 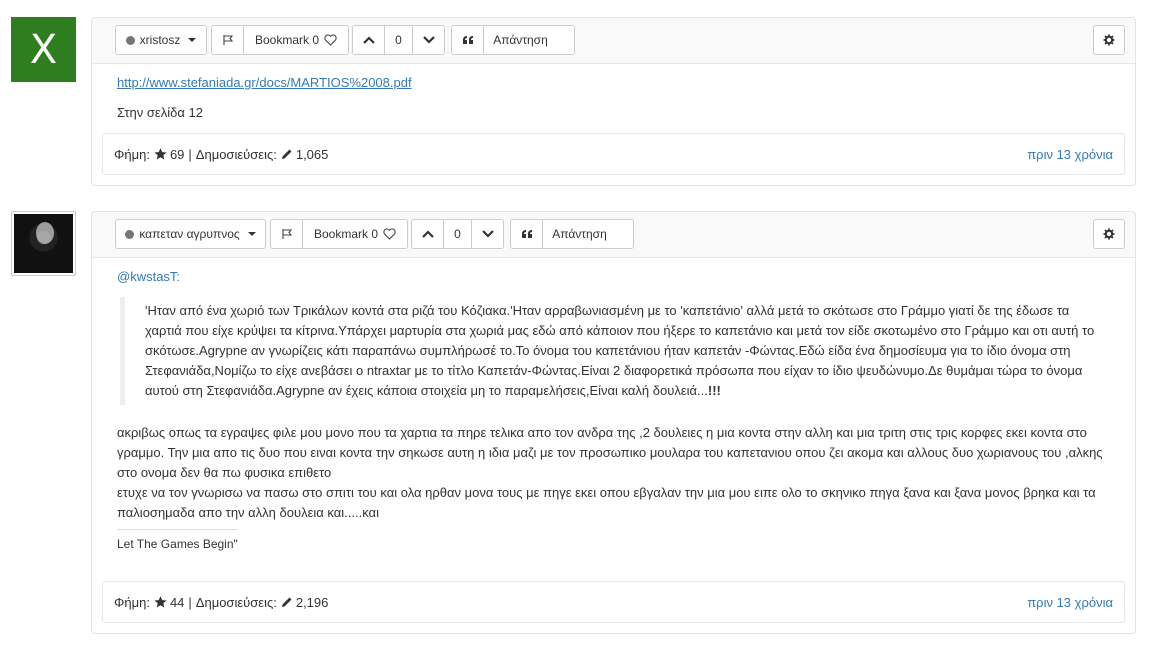 I want to click on user-stats: Φήμη: 69 | Δημοσιεύσεις: 1,065, so click(x=221, y=154).